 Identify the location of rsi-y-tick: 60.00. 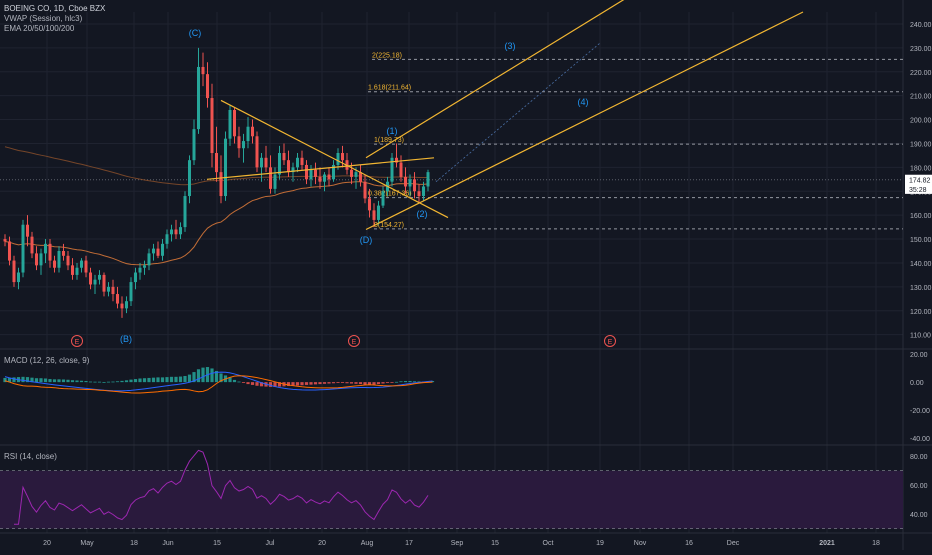
(919, 486).